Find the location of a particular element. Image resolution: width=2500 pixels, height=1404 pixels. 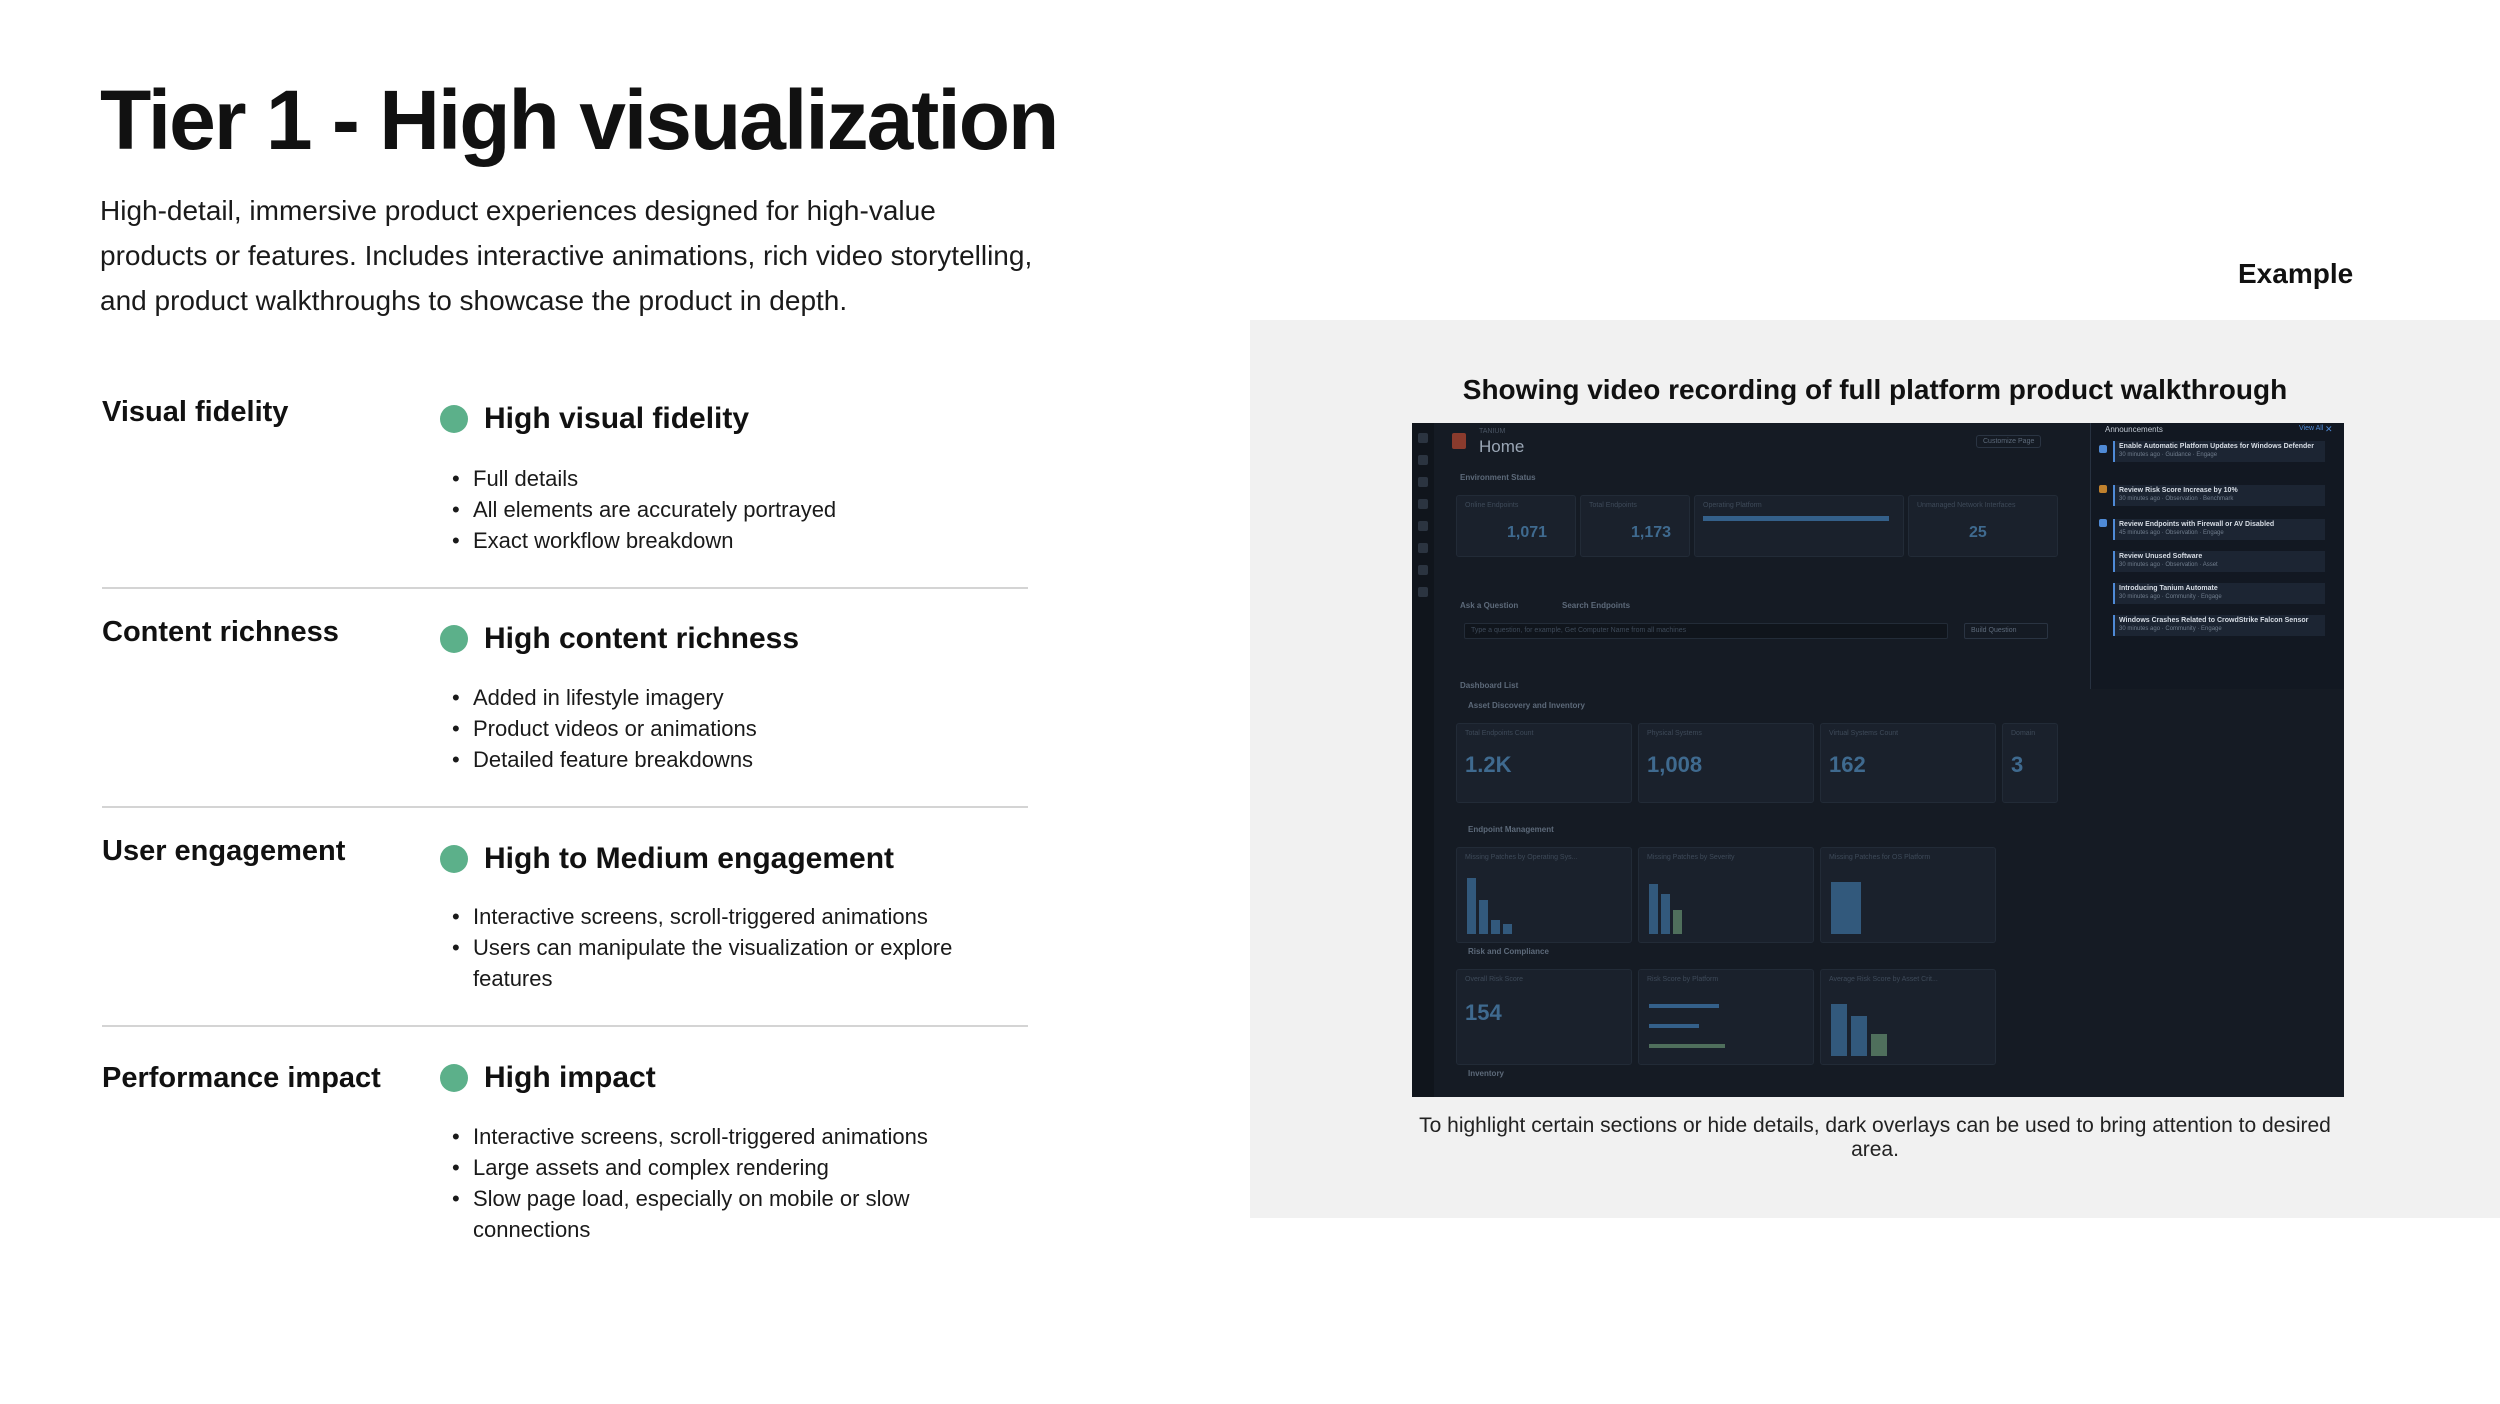

list-item: Product videos or animations is located at coordinates (732, 728).